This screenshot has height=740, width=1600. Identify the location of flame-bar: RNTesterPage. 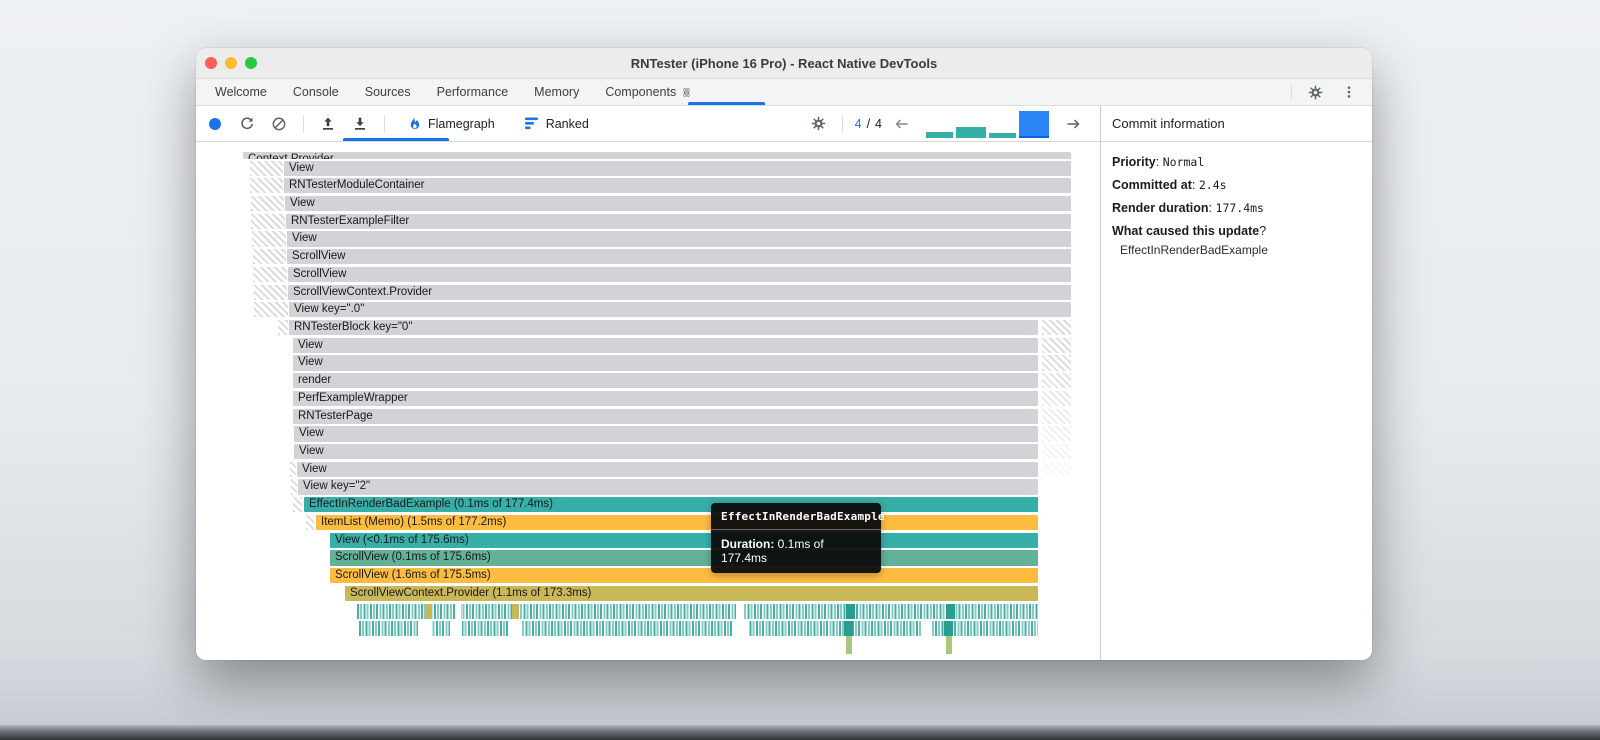
(665, 416).